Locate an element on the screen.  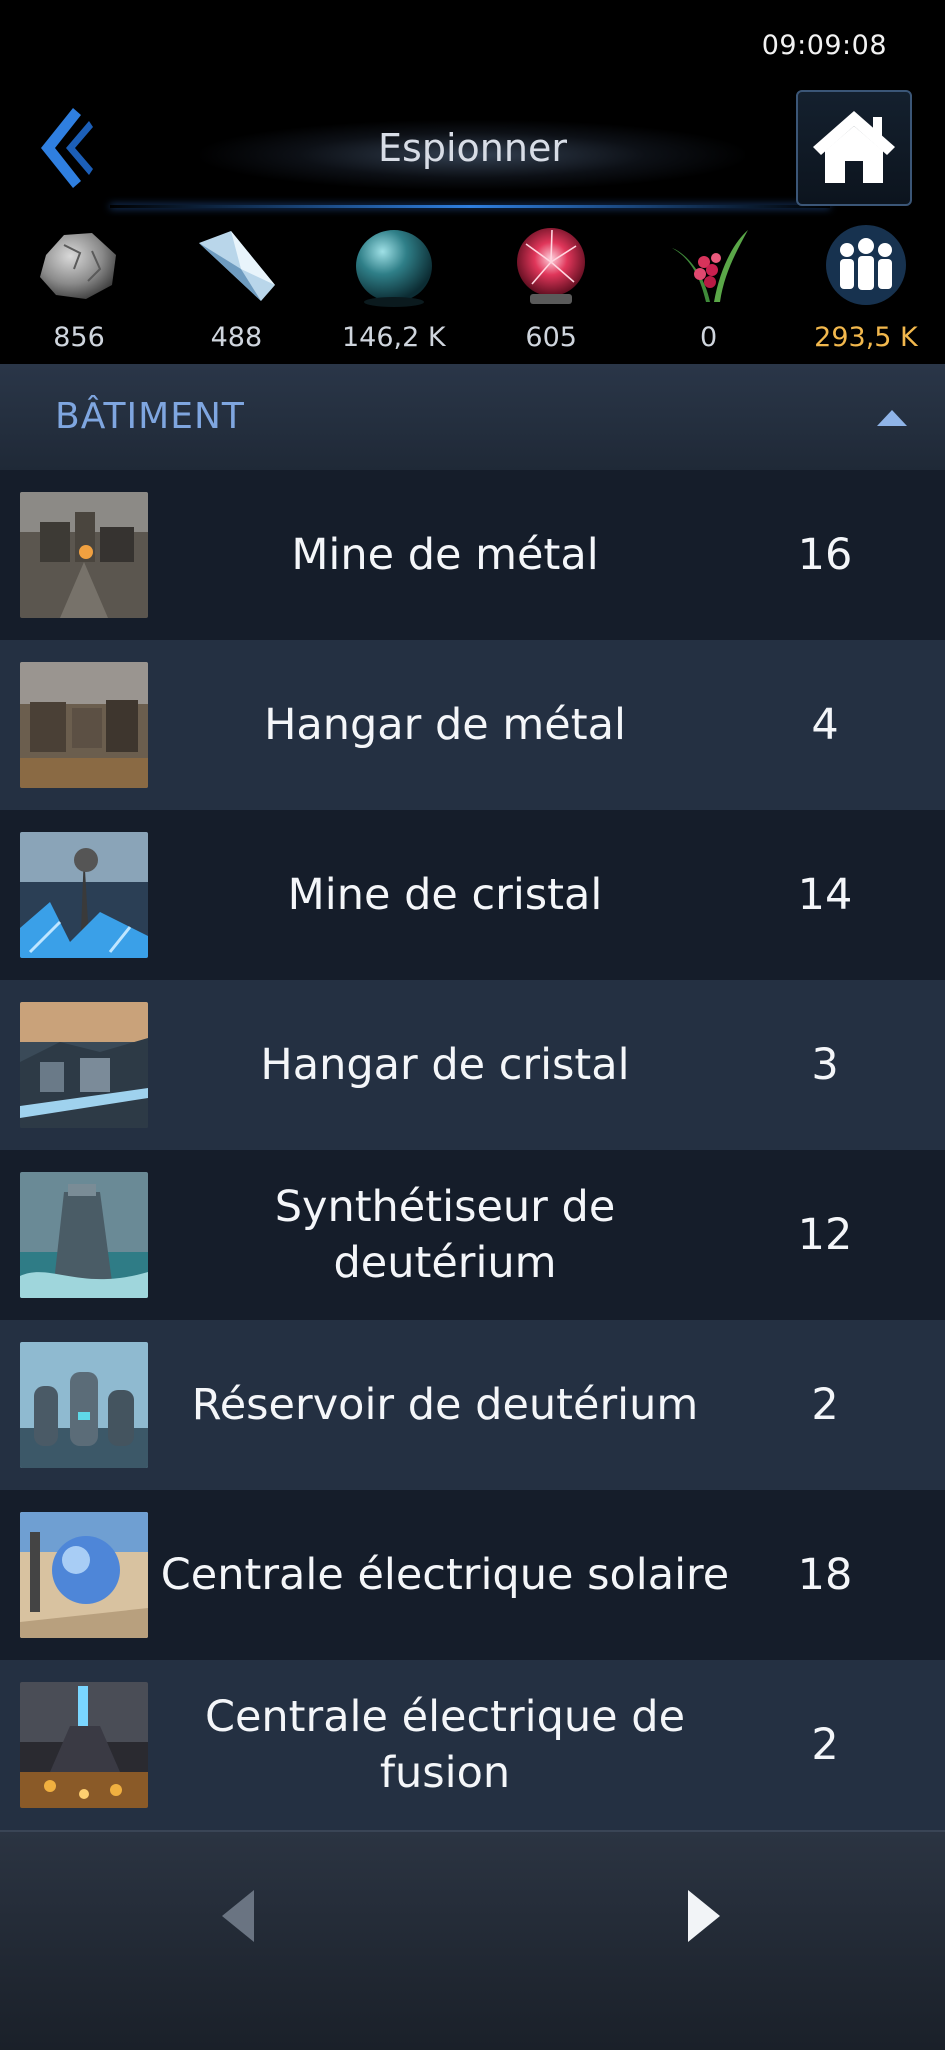
resource-plant-value: 0 is located at coordinates (708, 337).